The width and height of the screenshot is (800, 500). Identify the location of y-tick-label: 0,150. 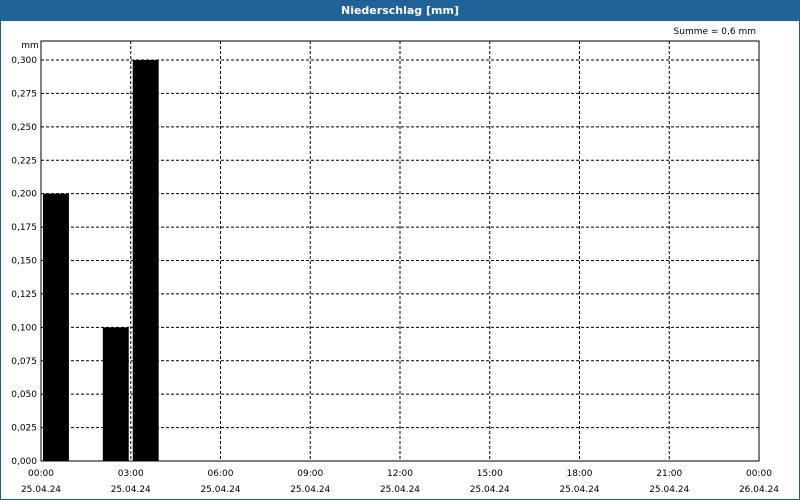
(24, 262).